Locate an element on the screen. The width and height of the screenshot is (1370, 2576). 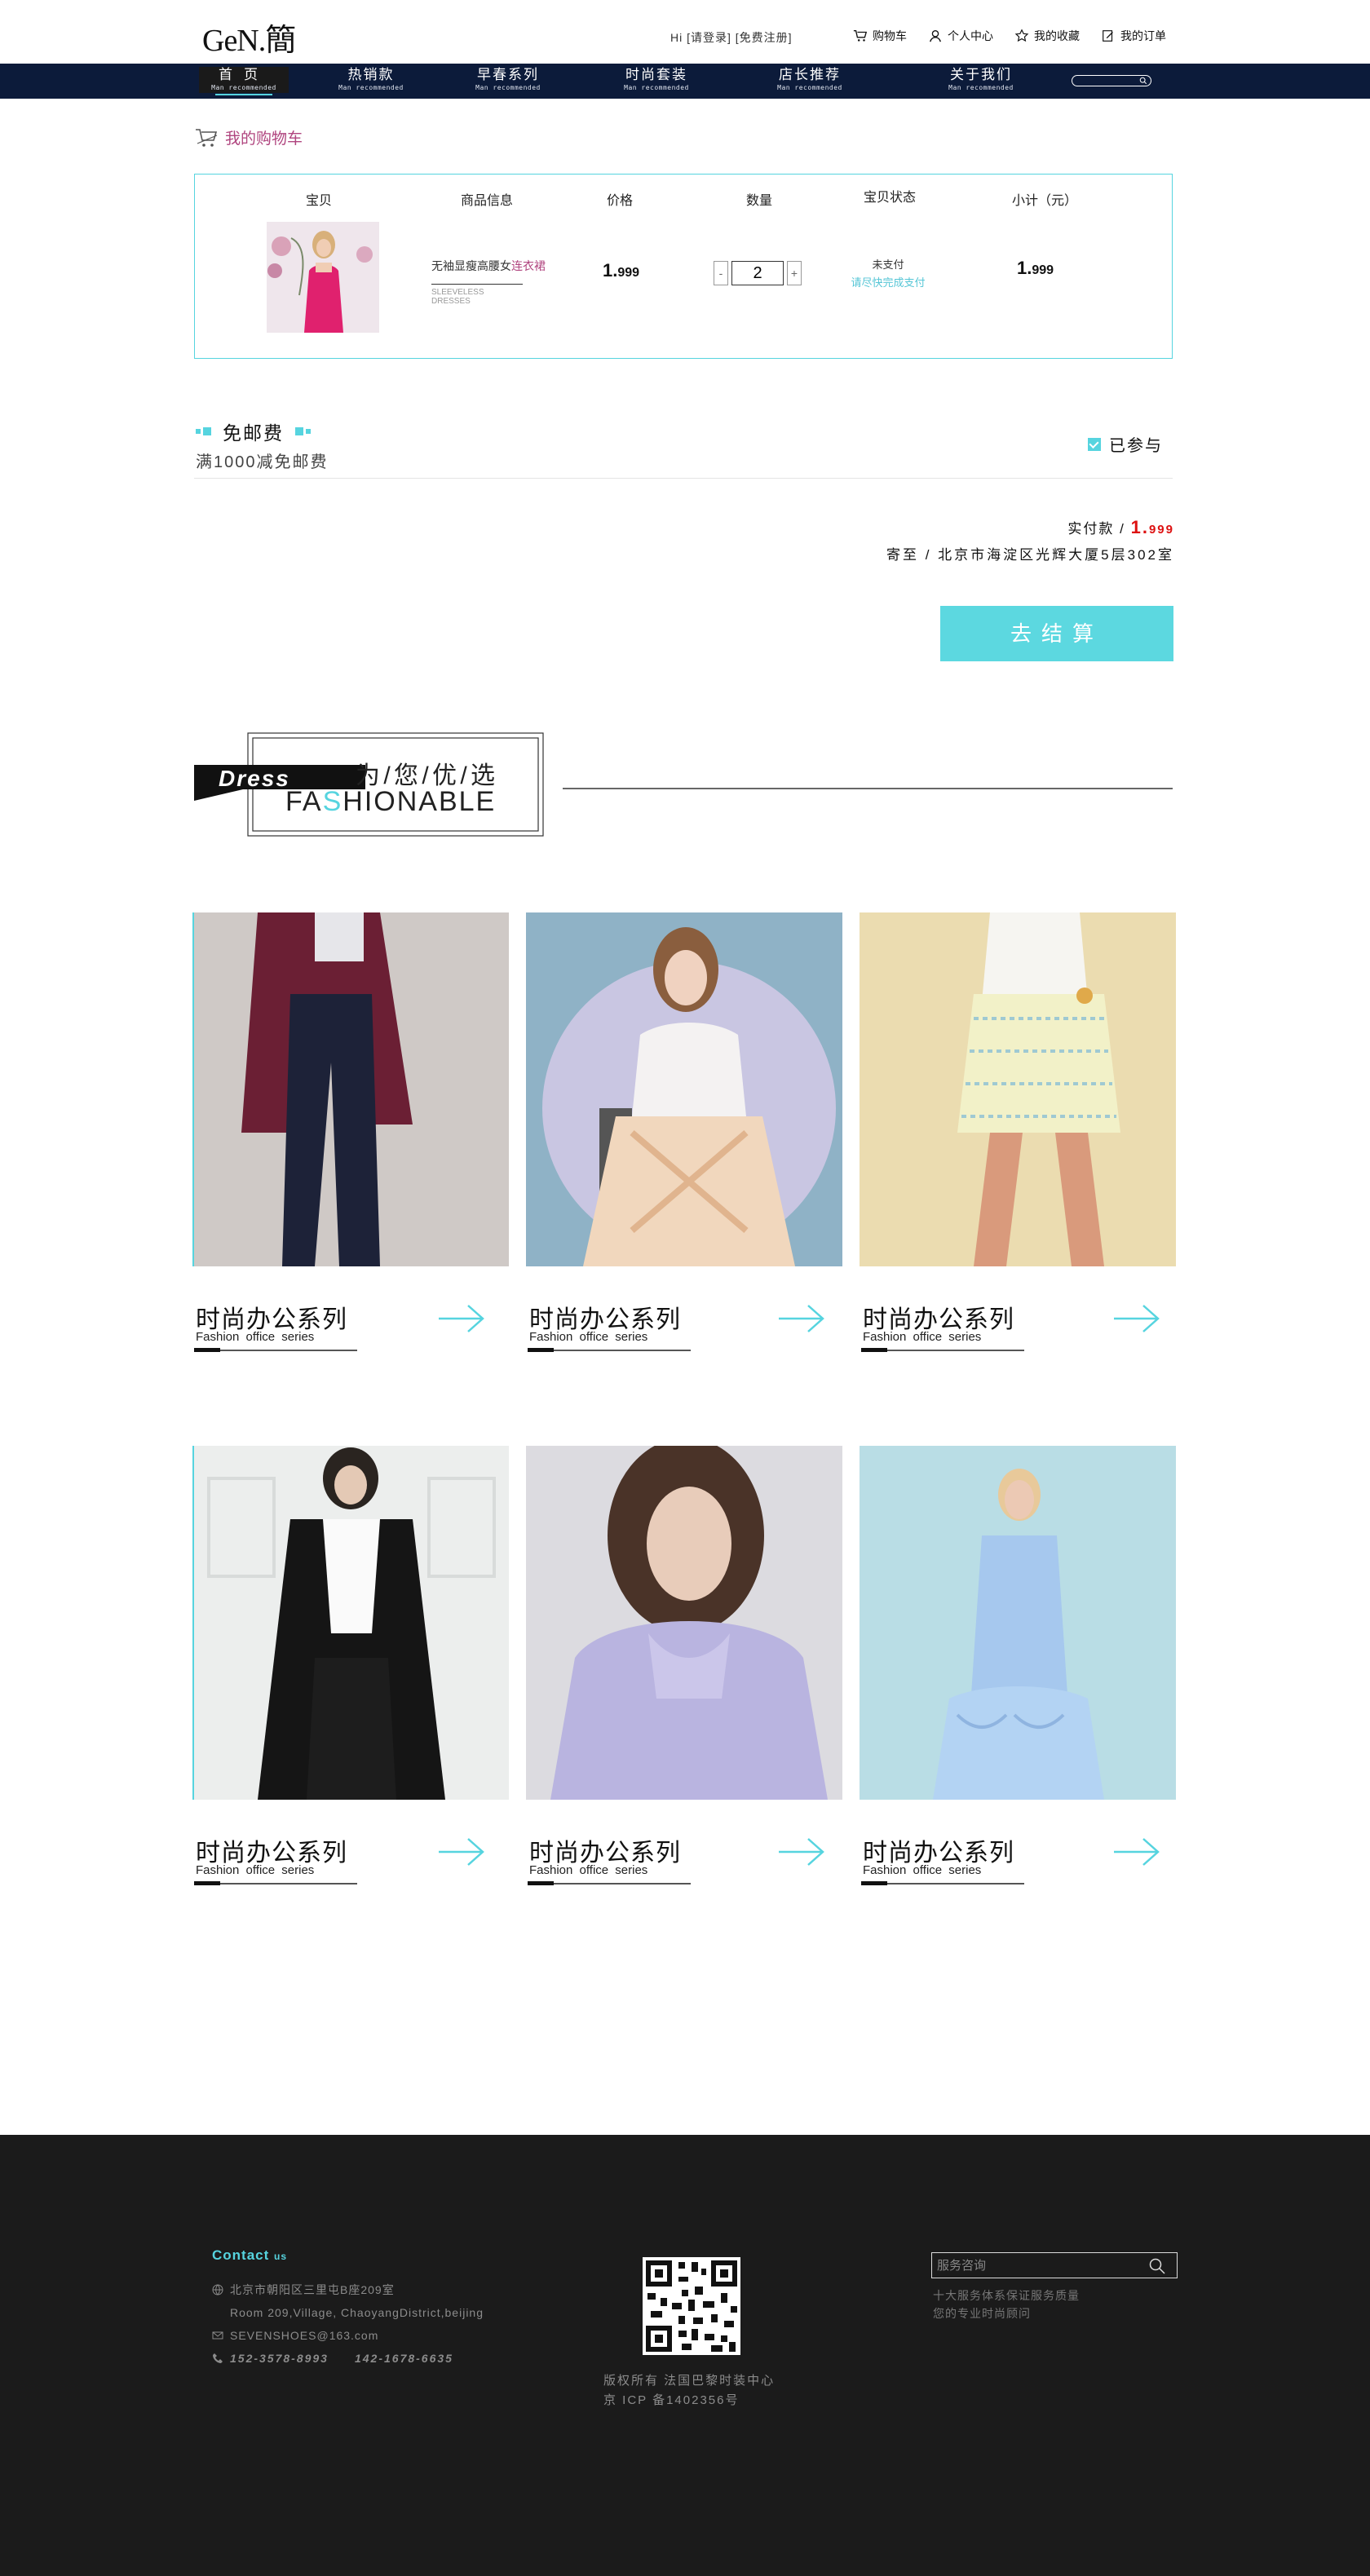
col-header: 小计（元） is located at coordinates (1045, 201).